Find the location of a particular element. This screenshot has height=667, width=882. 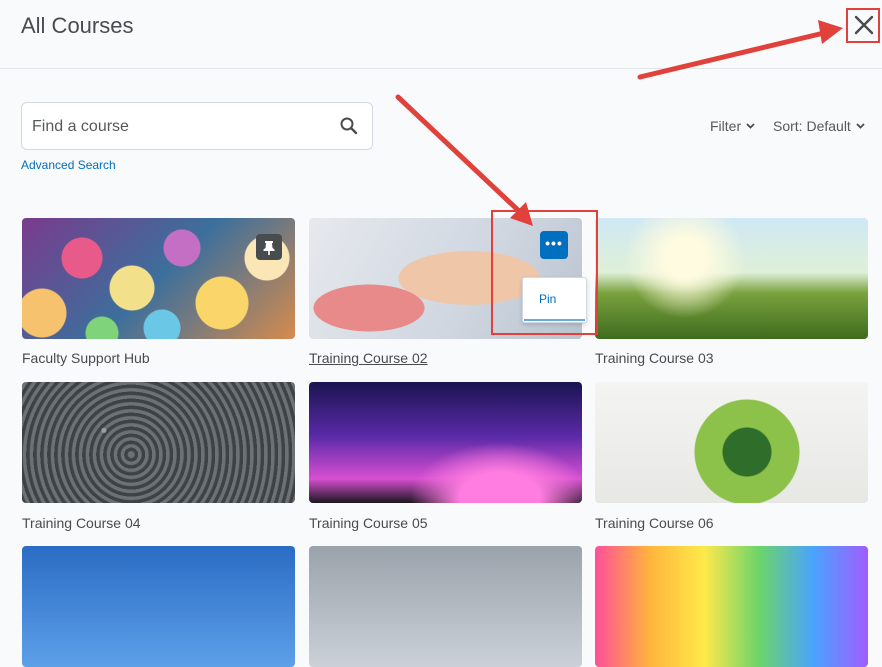

close-icon is located at coordinates (864, 25).